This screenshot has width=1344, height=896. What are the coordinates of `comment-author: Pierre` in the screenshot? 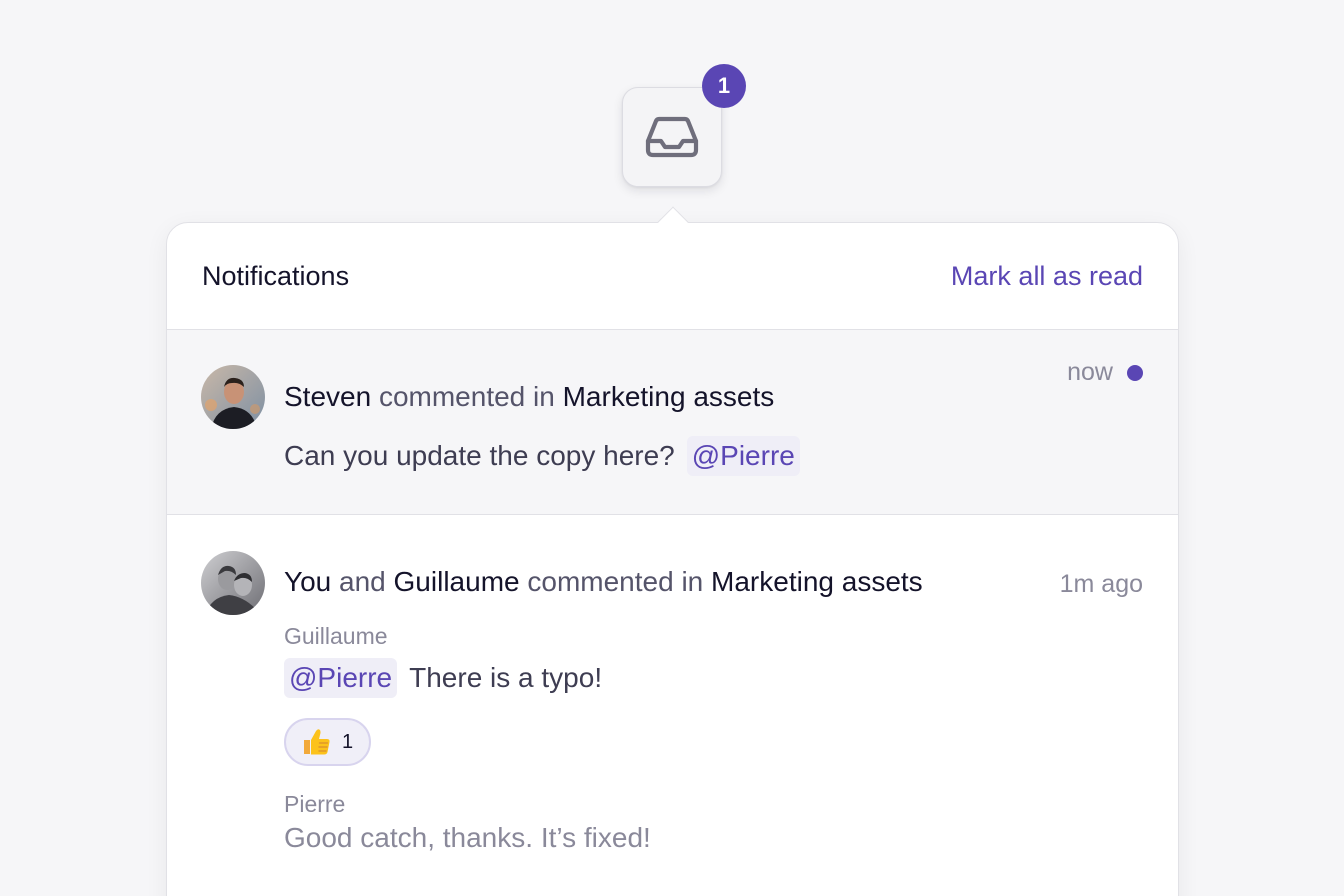 It's located at (315, 804).